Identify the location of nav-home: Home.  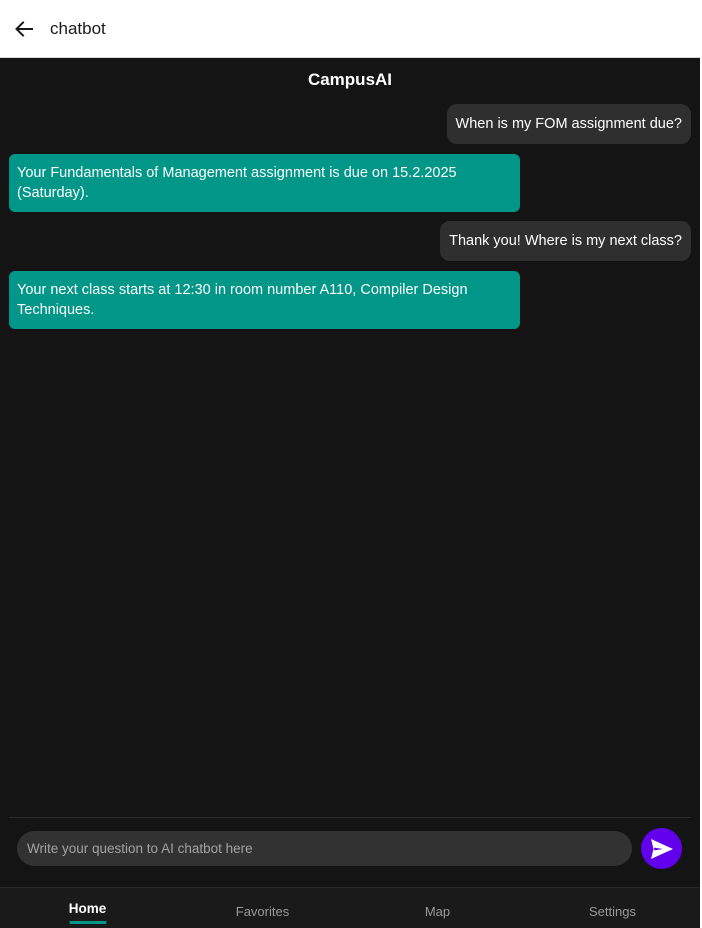
(87, 908).